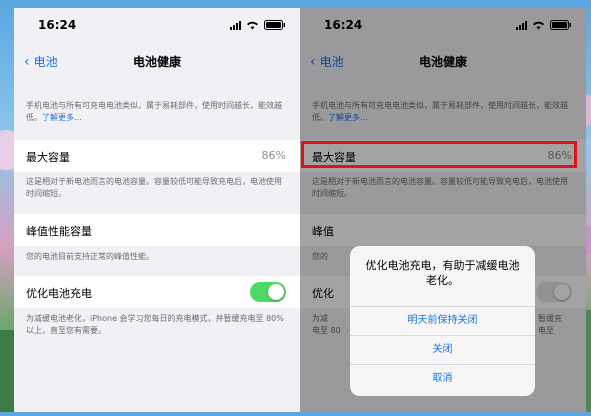 The image size is (591, 416). Describe the element at coordinates (59, 293) in the screenshot. I see `optimized-charging-label: 优化电池充电` at that location.